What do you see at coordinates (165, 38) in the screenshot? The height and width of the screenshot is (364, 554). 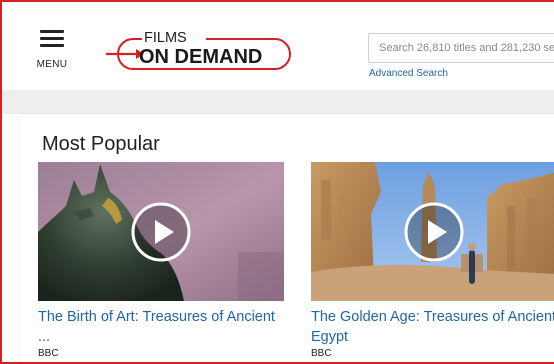 I see `logo-line-1: FILMS` at bounding box center [165, 38].